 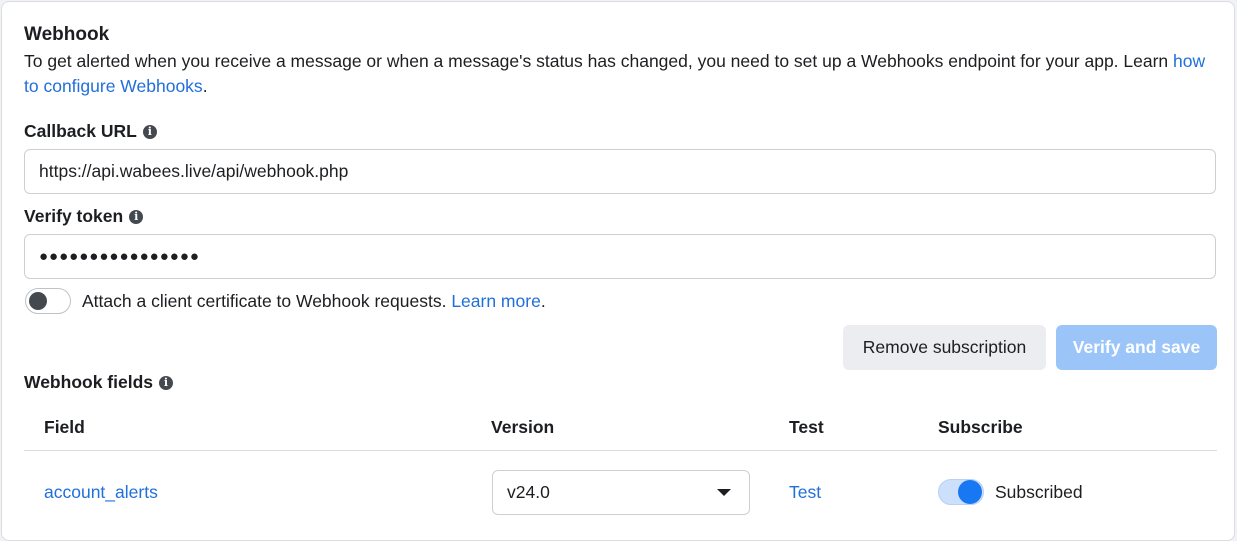 I want to click on test-link: Test, so click(x=805, y=492).